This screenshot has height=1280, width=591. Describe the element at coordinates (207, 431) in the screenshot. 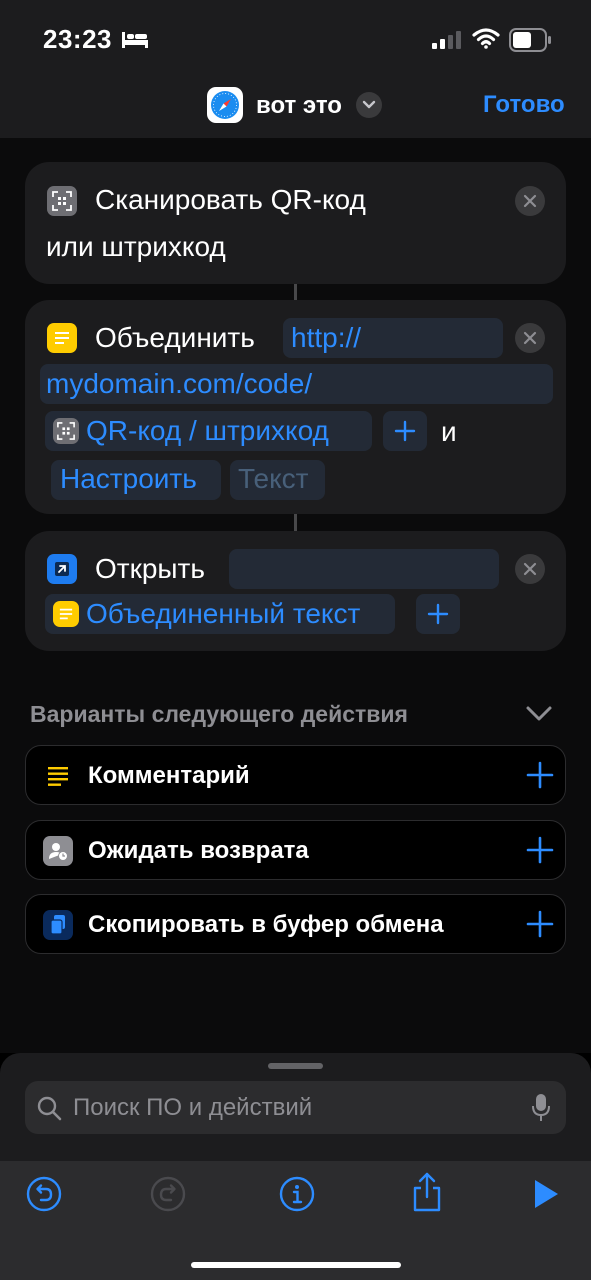

I see `qr-variable-label: QR-код / штрихкод` at that location.